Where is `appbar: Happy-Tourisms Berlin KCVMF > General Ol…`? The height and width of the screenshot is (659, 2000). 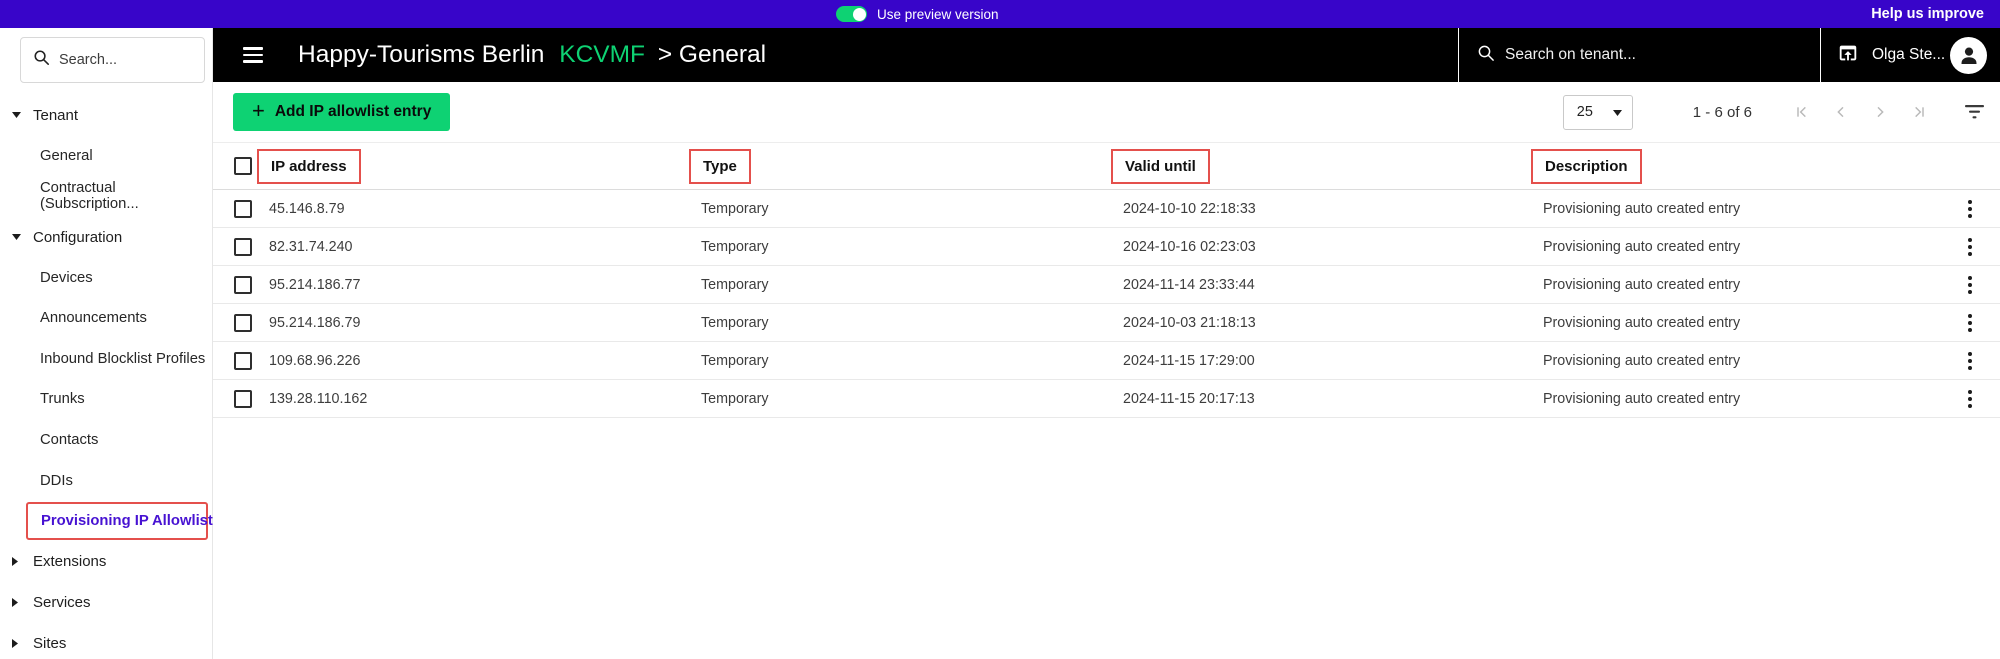 appbar: Happy-Tourisms Berlin KCVMF > General Ol… is located at coordinates (1106, 55).